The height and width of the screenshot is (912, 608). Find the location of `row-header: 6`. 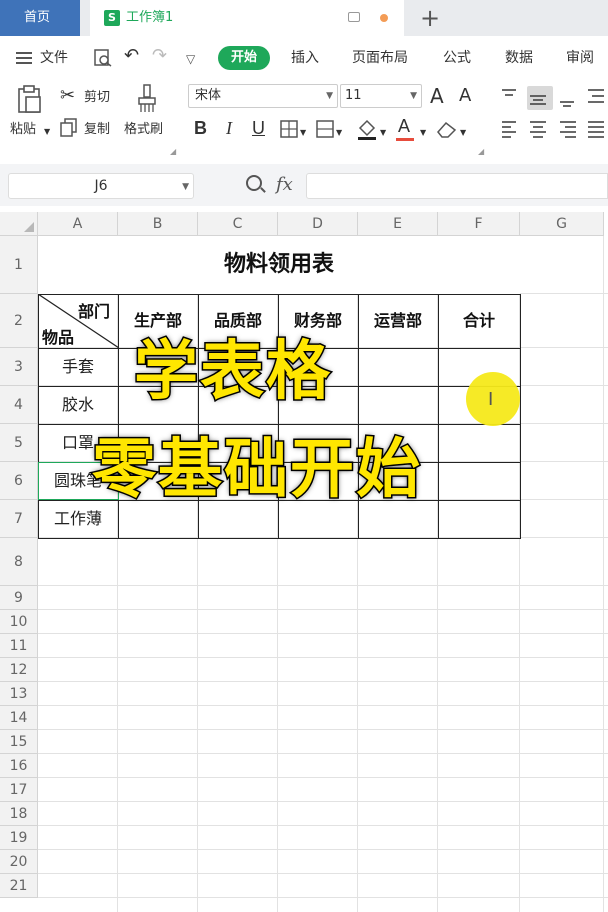

row-header: 6 is located at coordinates (19, 481).